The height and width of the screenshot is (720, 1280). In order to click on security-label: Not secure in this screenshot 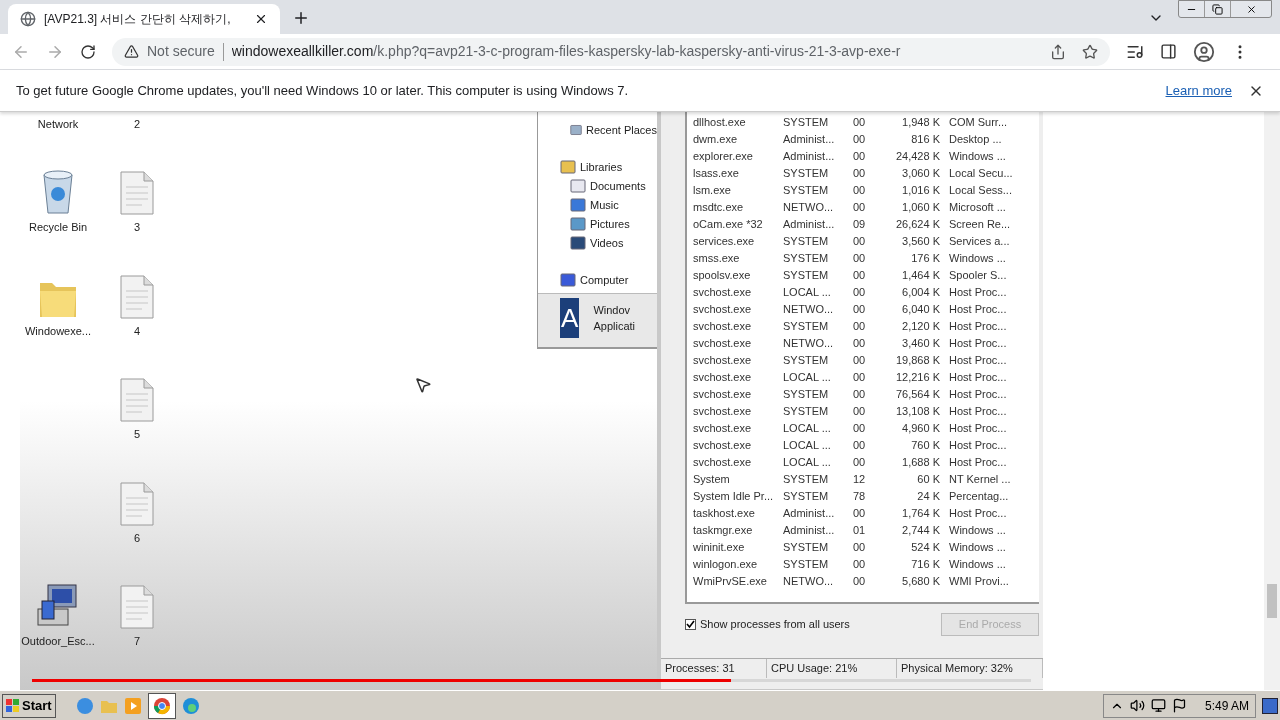, I will do `click(181, 51)`.